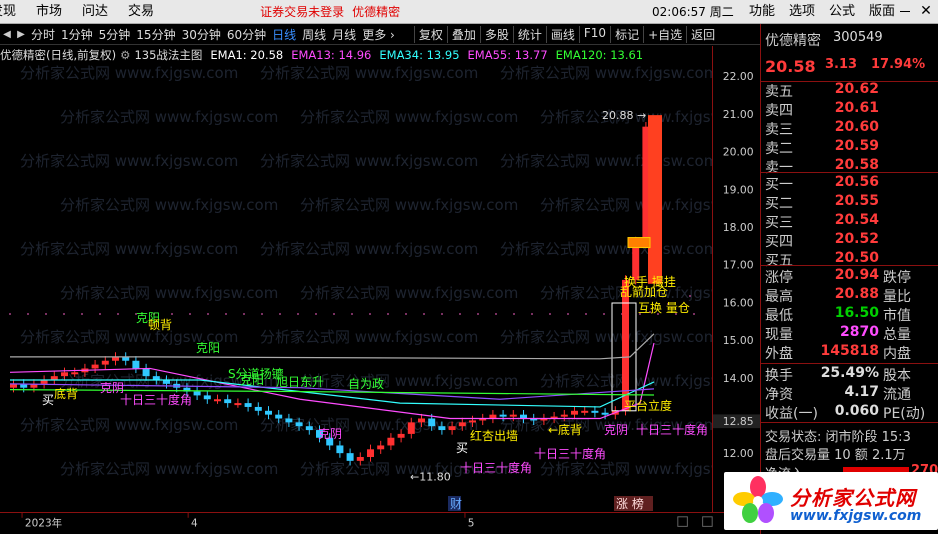 The width and height of the screenshot is (938, 534). Describe the element at coordinates (456, 504) in the screenshot. I see `event-tag: 财` at that location.